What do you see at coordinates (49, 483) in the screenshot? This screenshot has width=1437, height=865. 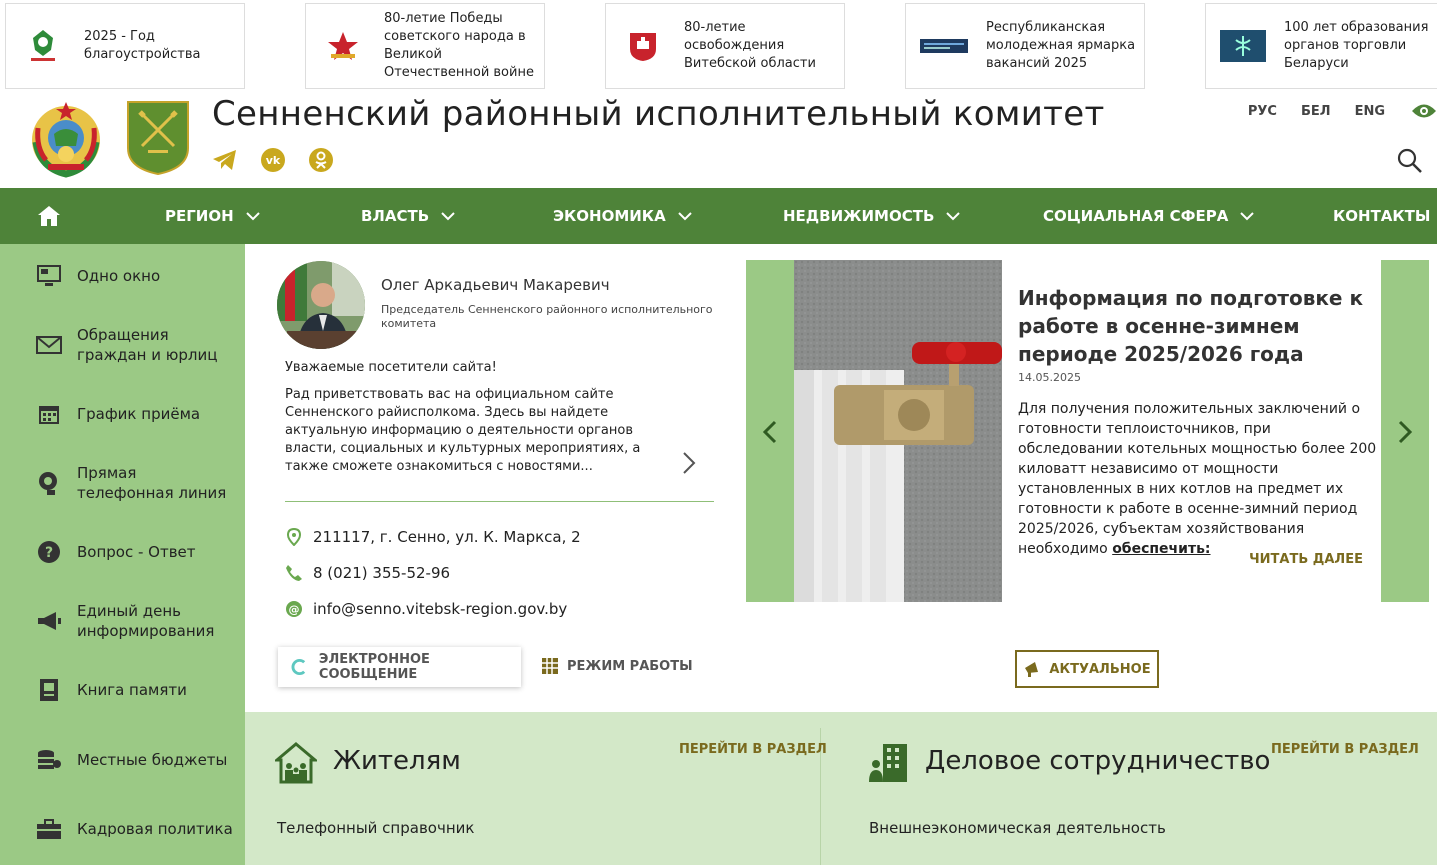 I see `headset-icon` at bounding box center [49, 483].